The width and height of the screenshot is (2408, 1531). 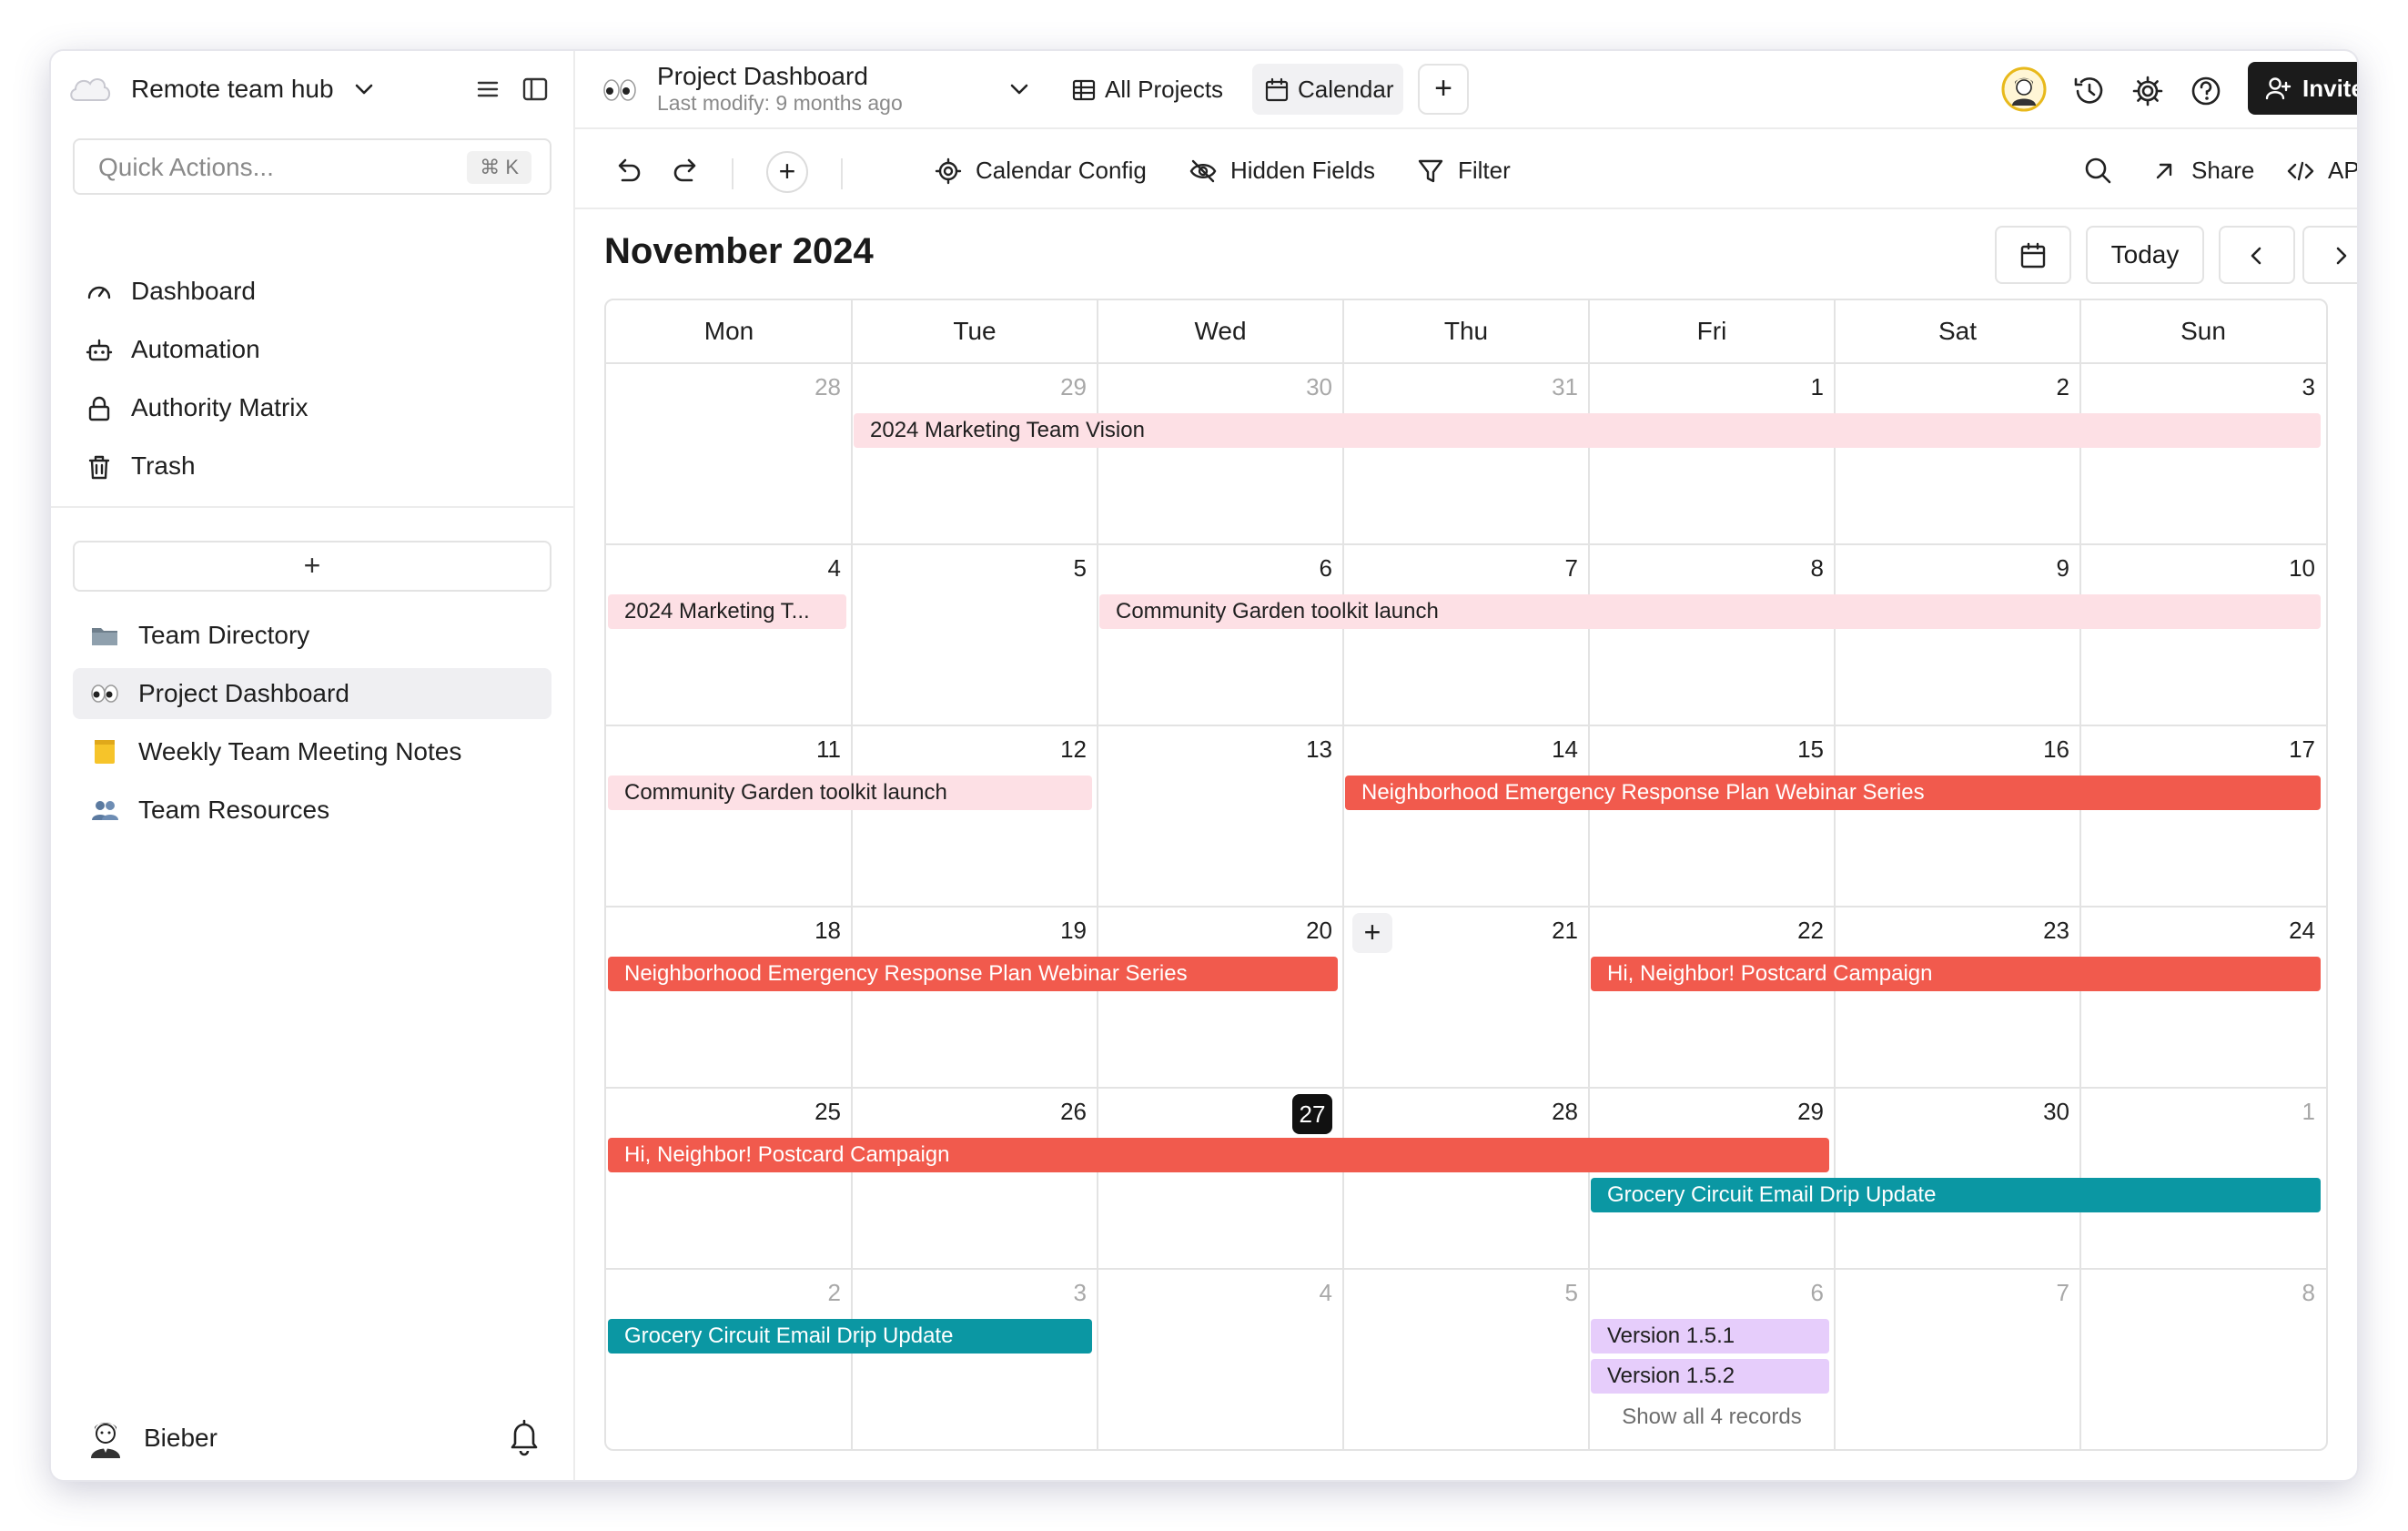 I want to click on shortcut-badge: ⌘ K, so click(x=499, y=168).